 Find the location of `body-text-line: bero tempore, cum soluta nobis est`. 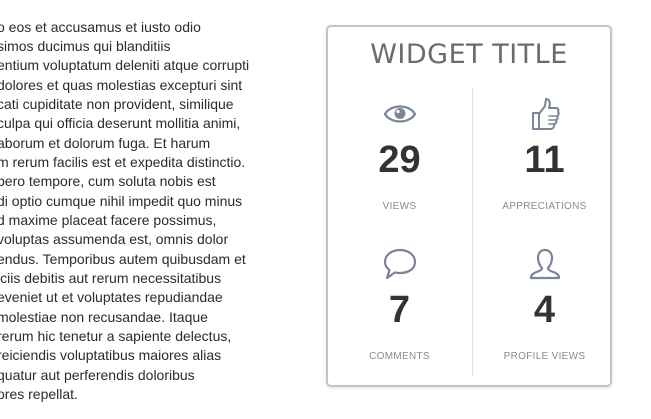

body-text-line: bero tempore, cum soluta nobis est is located at coordinates (108, 181).